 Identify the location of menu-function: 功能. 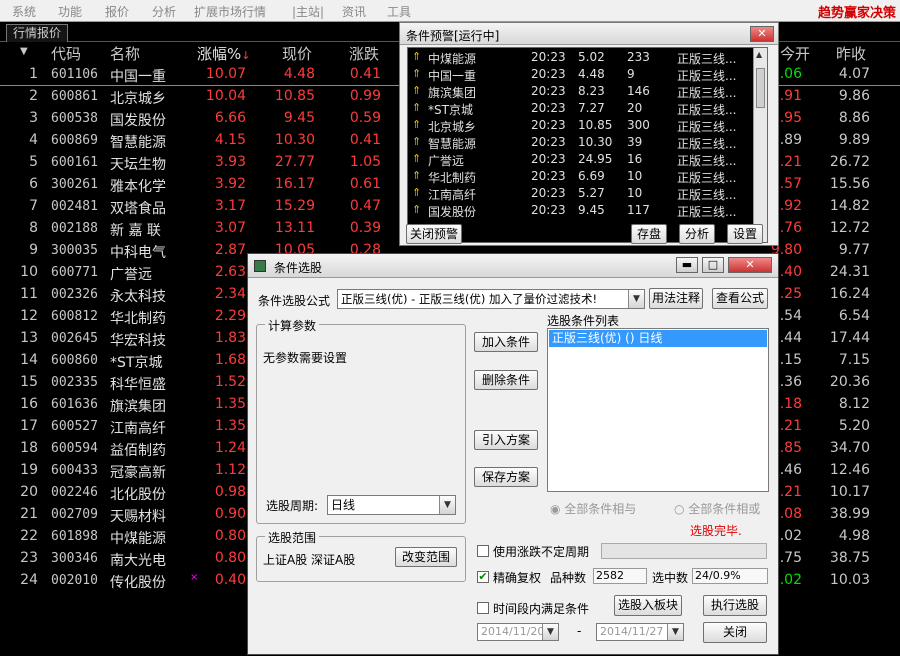
(70, 11).